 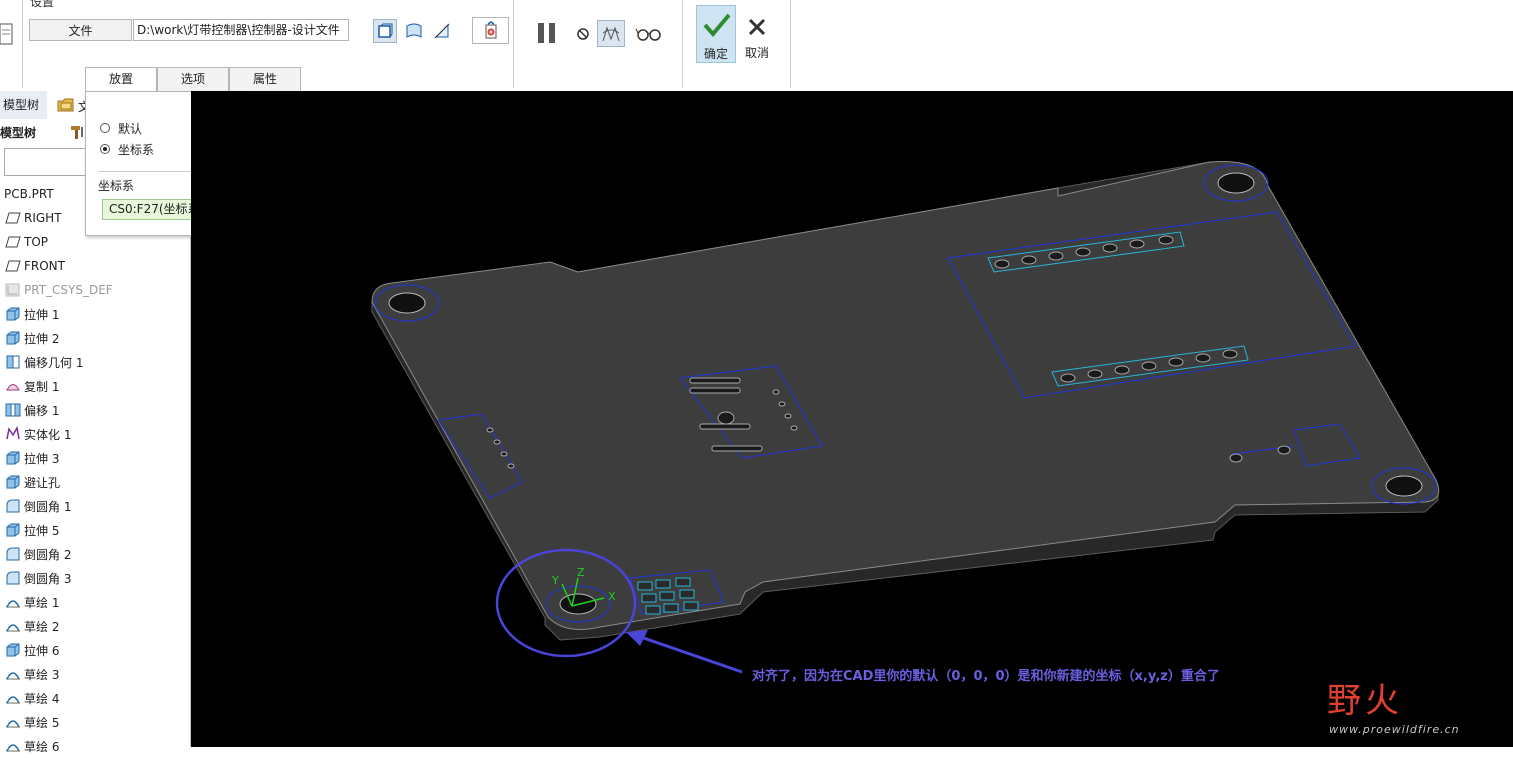 I want to click on ok-button: 确定, so click(x=716, y=34).